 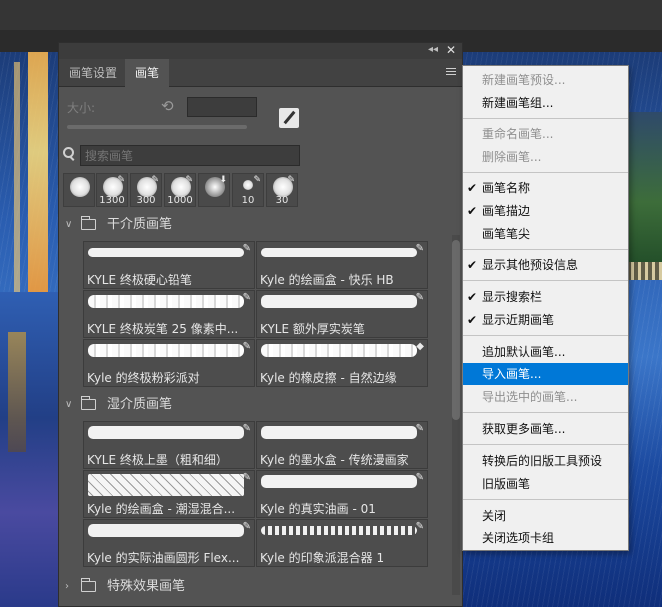 I want to click on recent-brush: ✎ 30, so click(x=282, y=190).